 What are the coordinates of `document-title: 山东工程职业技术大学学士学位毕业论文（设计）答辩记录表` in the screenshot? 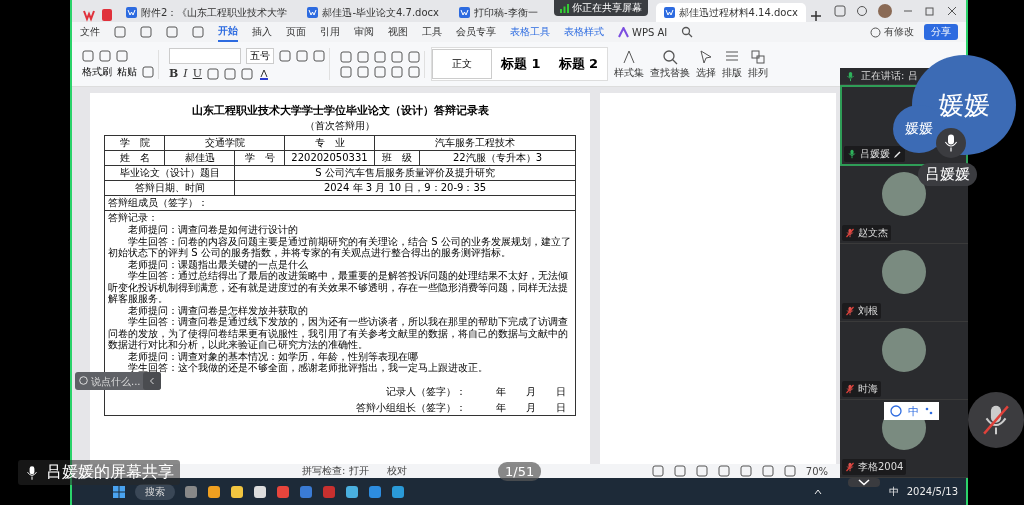 It's located at (340, 110).